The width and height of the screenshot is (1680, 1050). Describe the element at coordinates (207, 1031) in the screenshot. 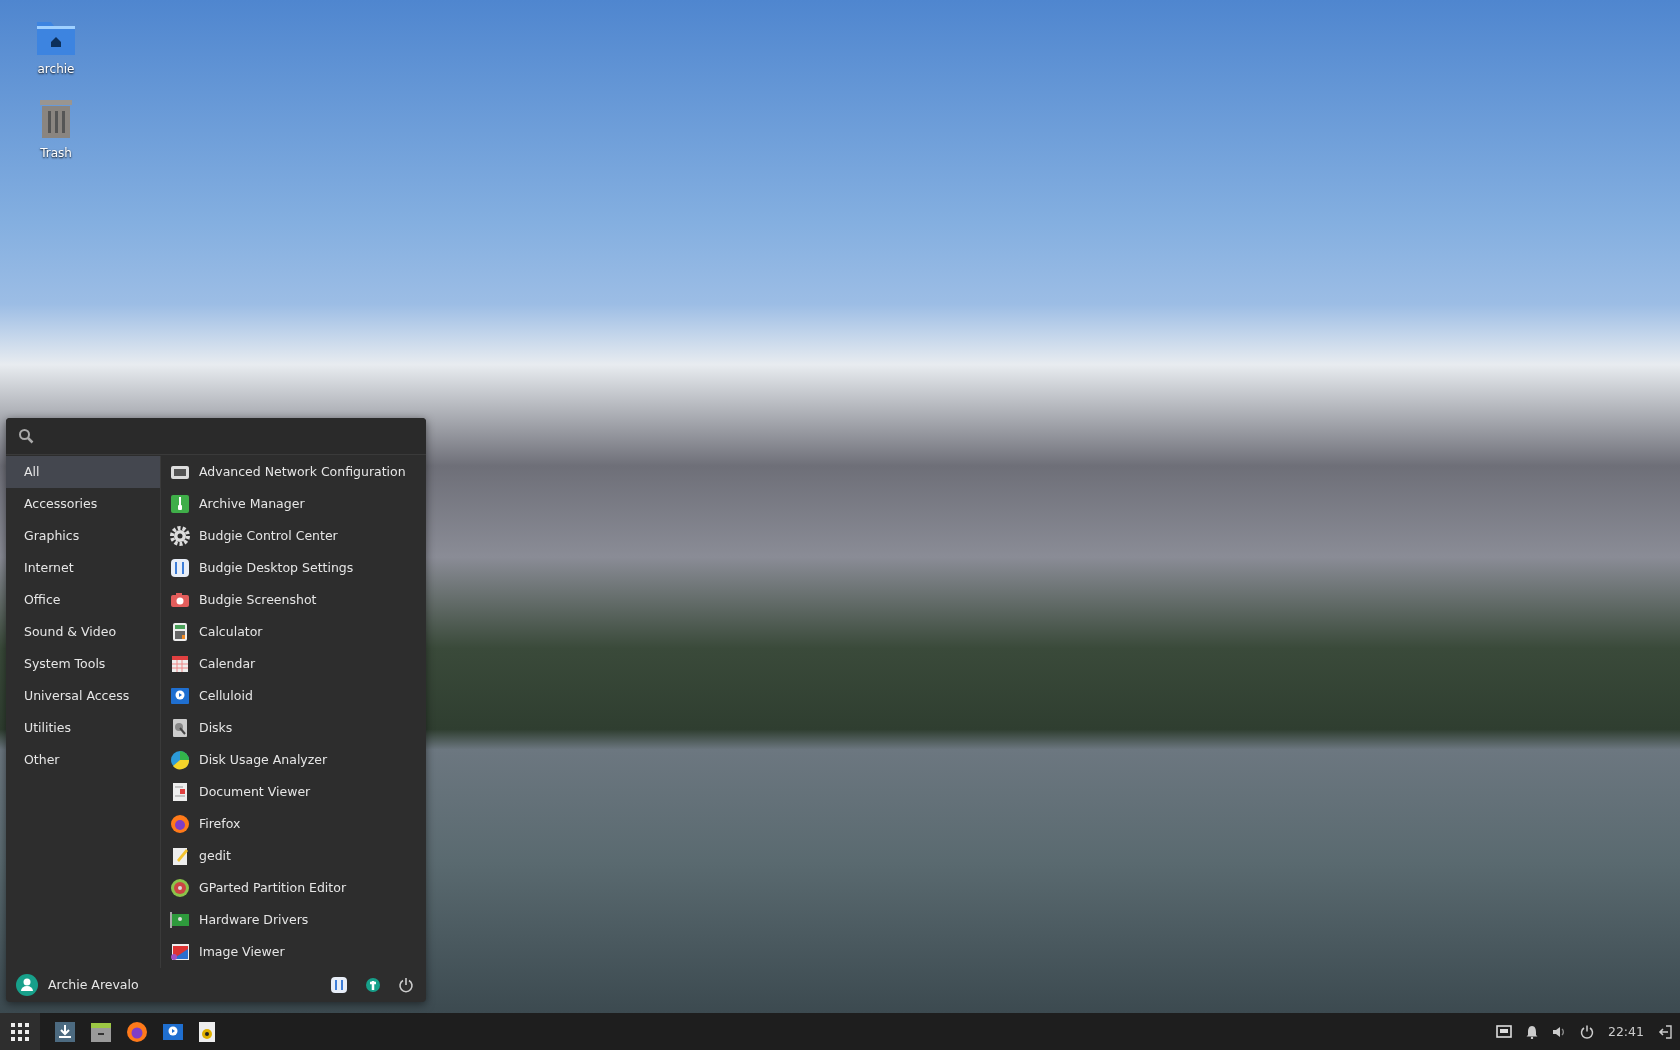

I see `speaker-icon` at that location.